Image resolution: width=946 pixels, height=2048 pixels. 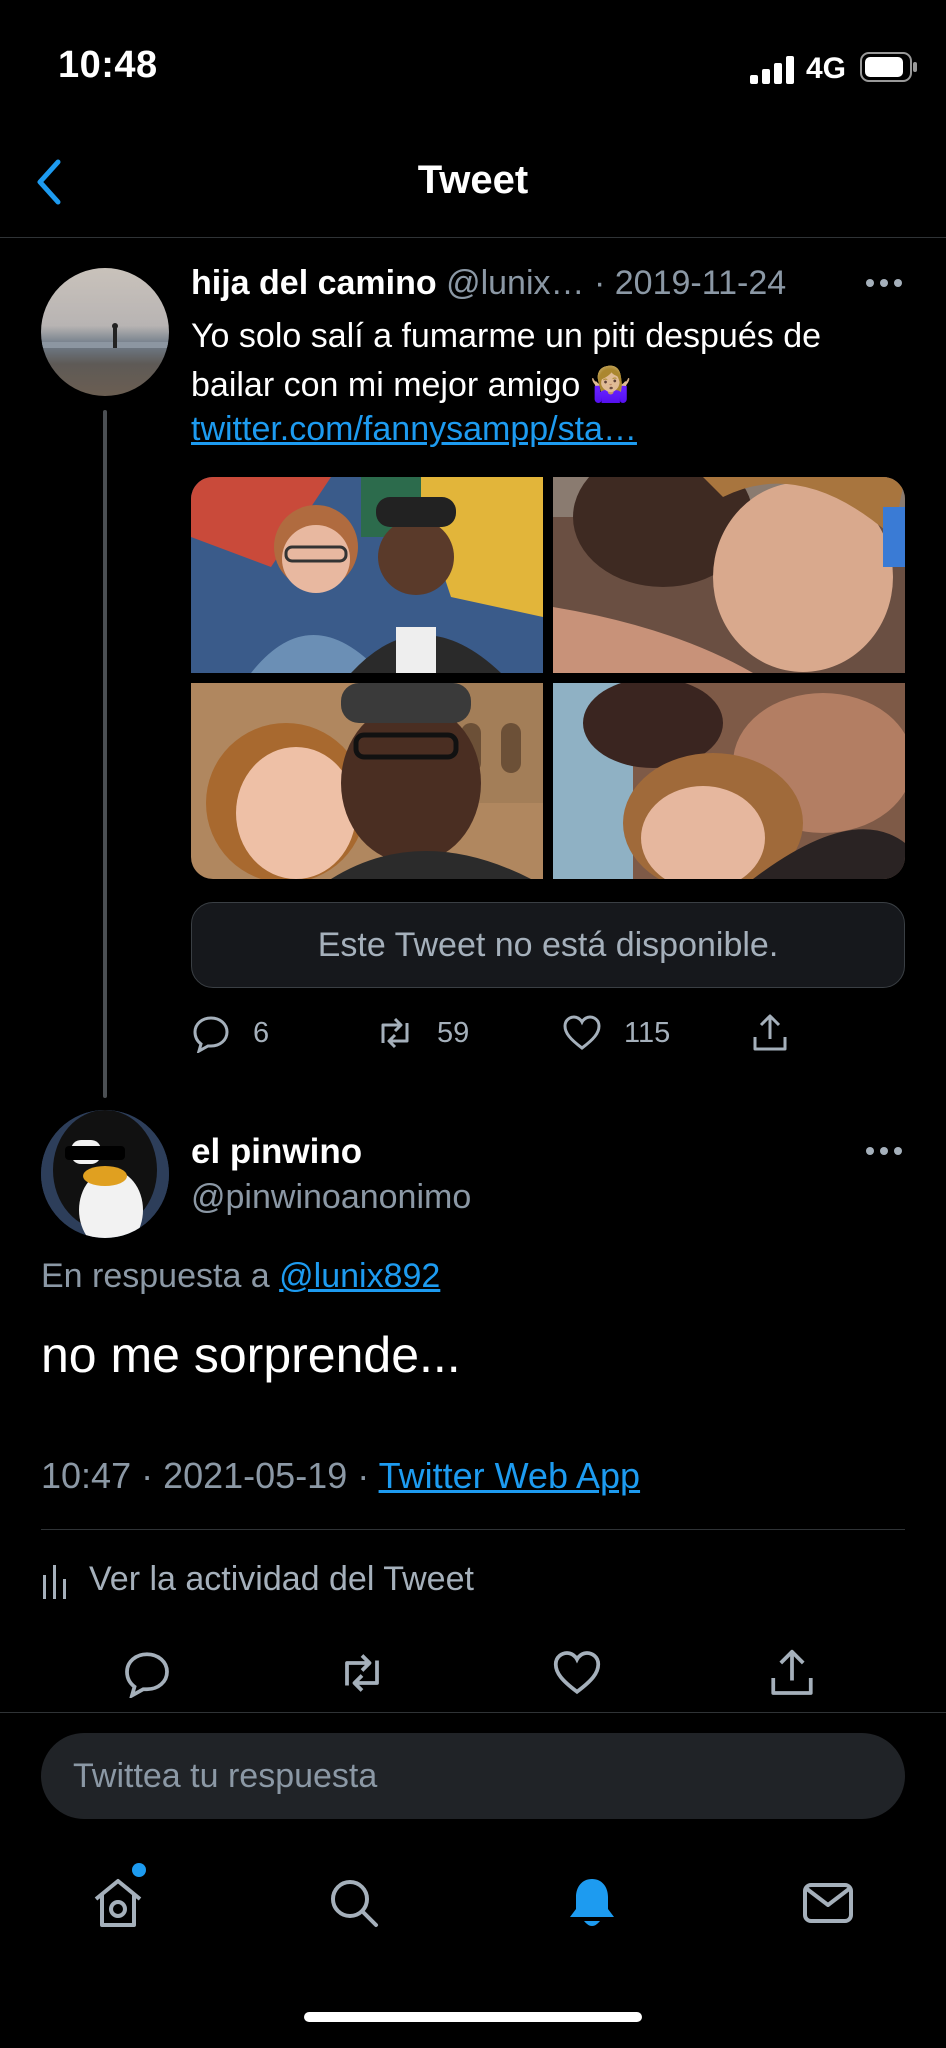 What do you see at coordinates (548, 678) in the screenshot?
I see `media-grid` at bounding box center [548, 678].